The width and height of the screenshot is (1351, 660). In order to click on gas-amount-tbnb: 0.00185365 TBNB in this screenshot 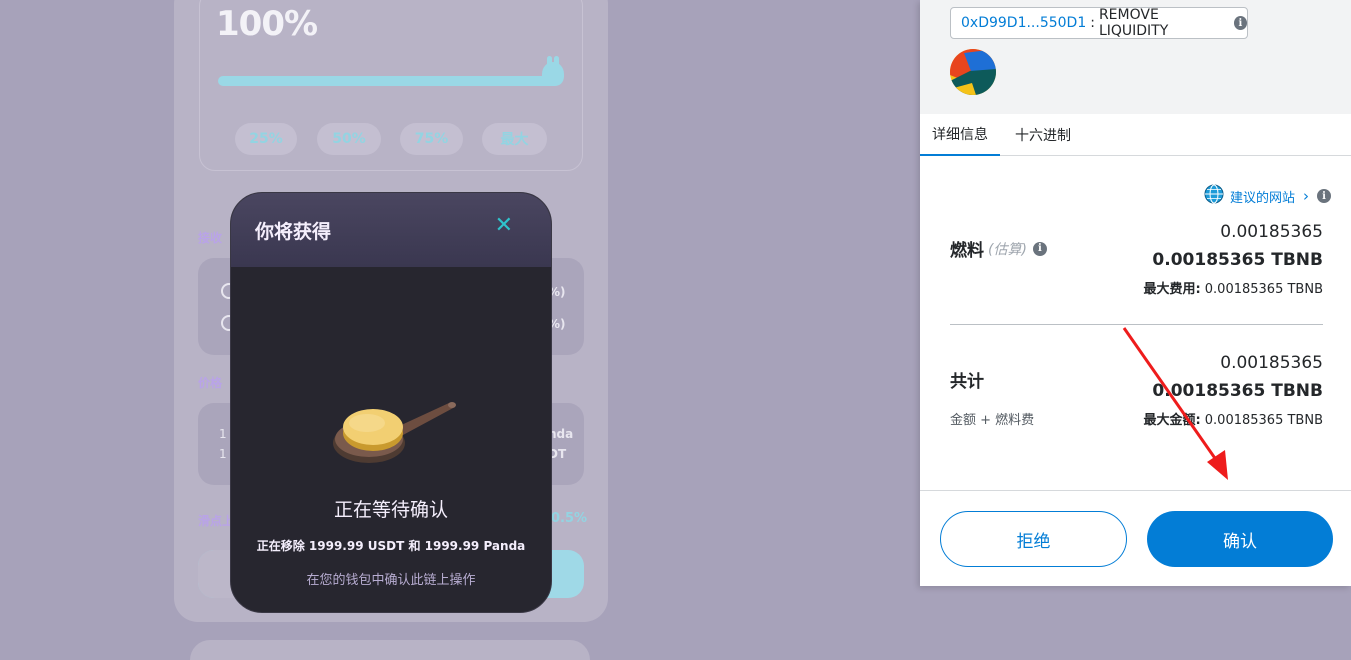, I will do `click(1237, 260)`.